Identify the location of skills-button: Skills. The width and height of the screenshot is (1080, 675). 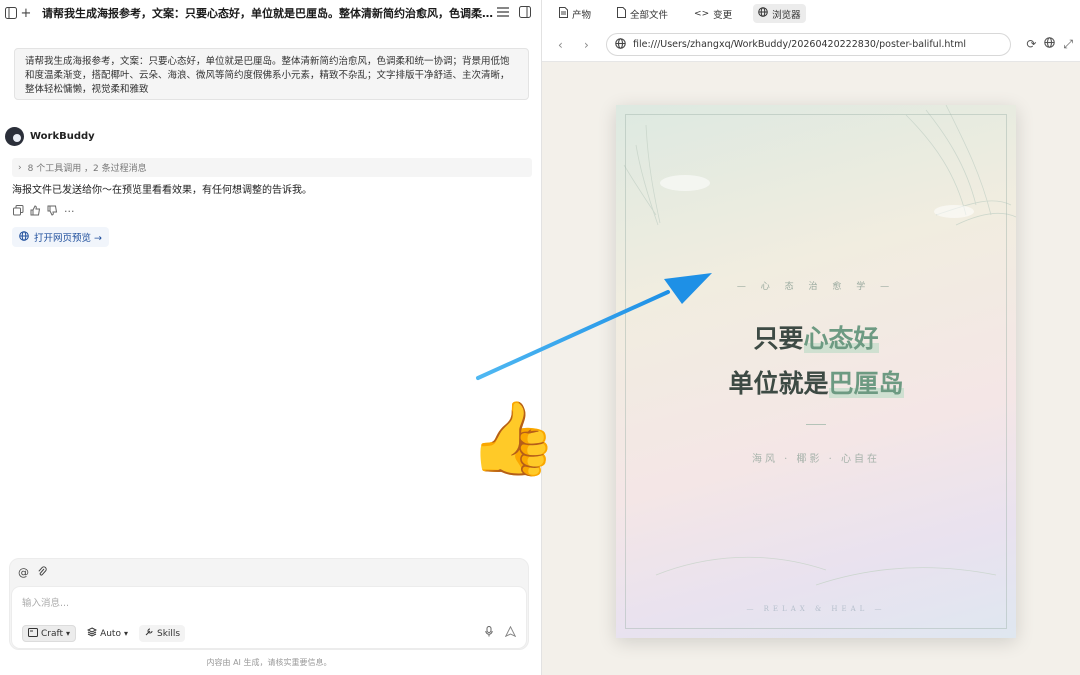
(162, 633).